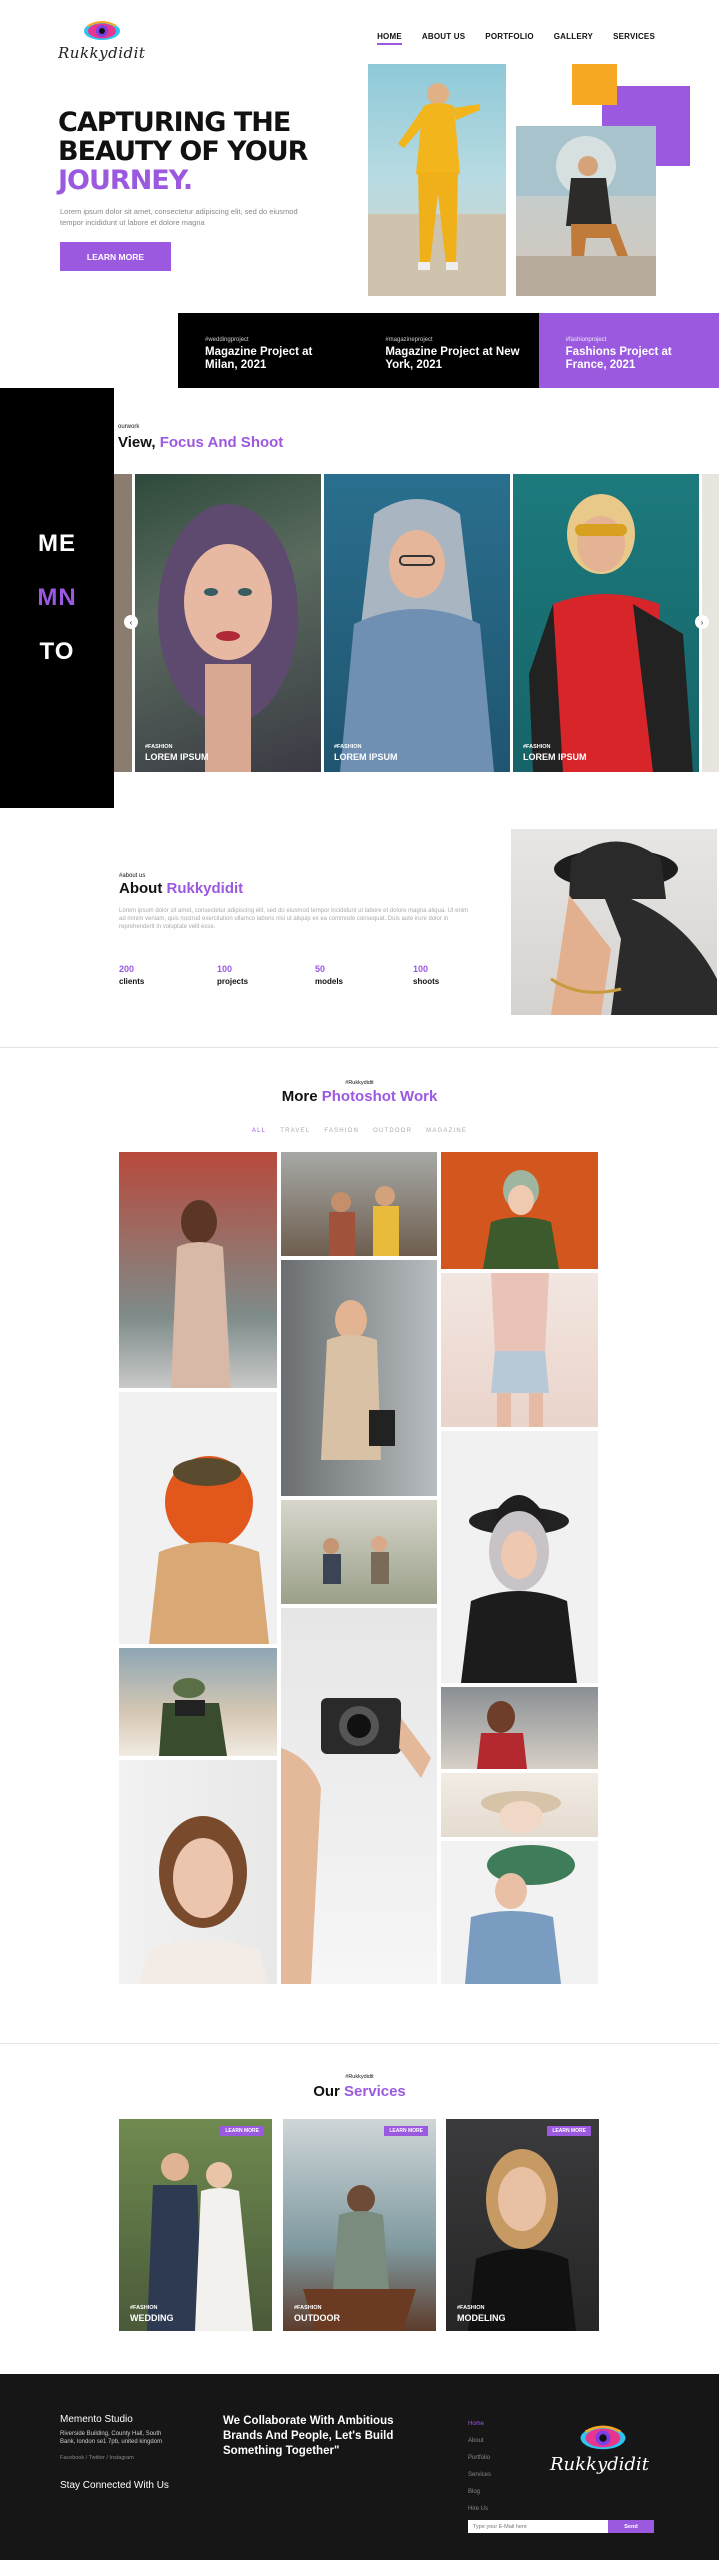  What do you see at coordinates (115, 256) in the screenshot?
I see `learn-more-button: LEARN MORE` at bounding box center [115, 256].